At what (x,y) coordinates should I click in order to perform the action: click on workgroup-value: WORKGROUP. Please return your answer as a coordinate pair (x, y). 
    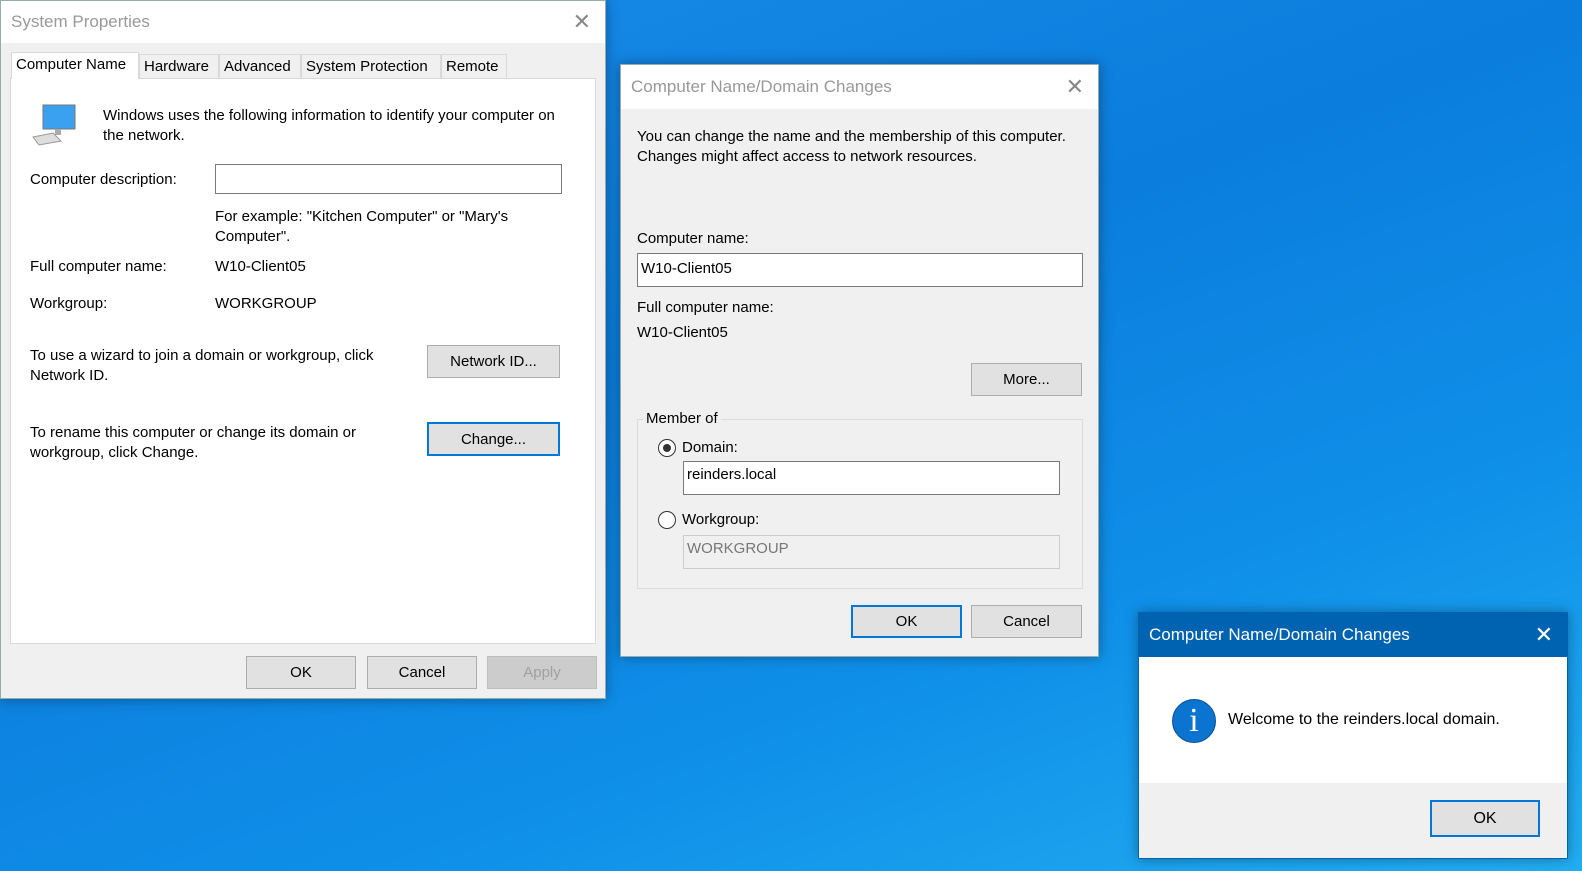
    Looking at the image, I should click on (266, 303).